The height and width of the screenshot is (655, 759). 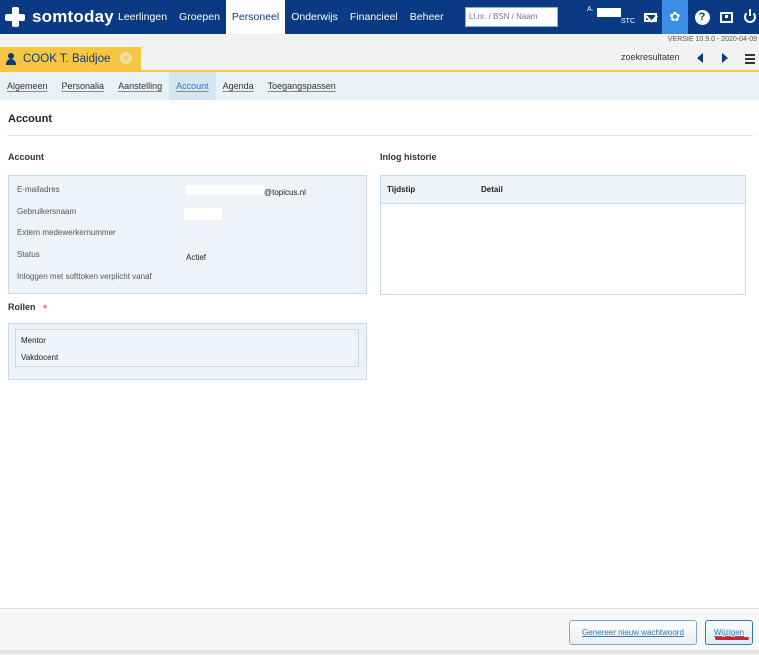 I want to click on version-label: VERSIE 10.9.0 - 2020-04-09, so click(x=712, y=39).